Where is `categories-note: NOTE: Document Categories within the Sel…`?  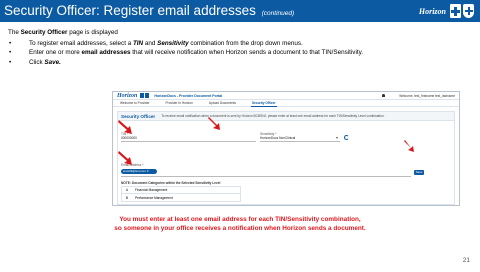
categories-note: NOTE: Document Categories within the Sel… is located at coordinates (171, 183).